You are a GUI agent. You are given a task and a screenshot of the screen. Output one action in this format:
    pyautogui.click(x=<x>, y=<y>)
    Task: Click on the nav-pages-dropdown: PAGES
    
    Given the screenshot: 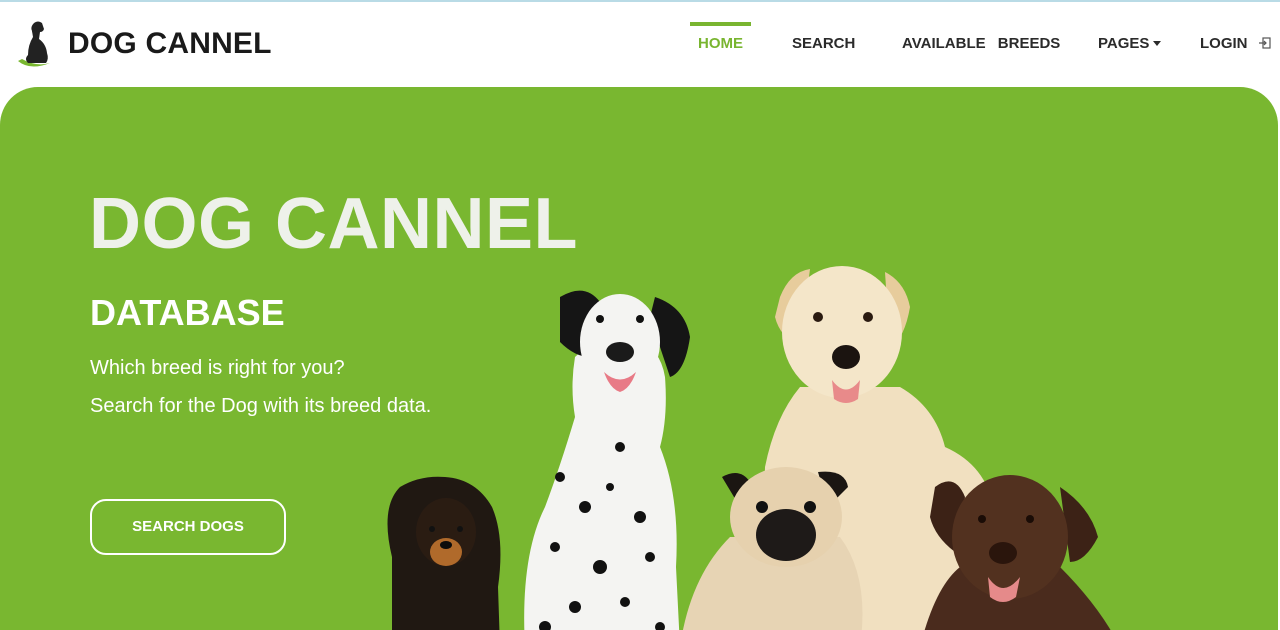 What is the action you would take?
    pyautogui.click(x=1130, y=44)
    